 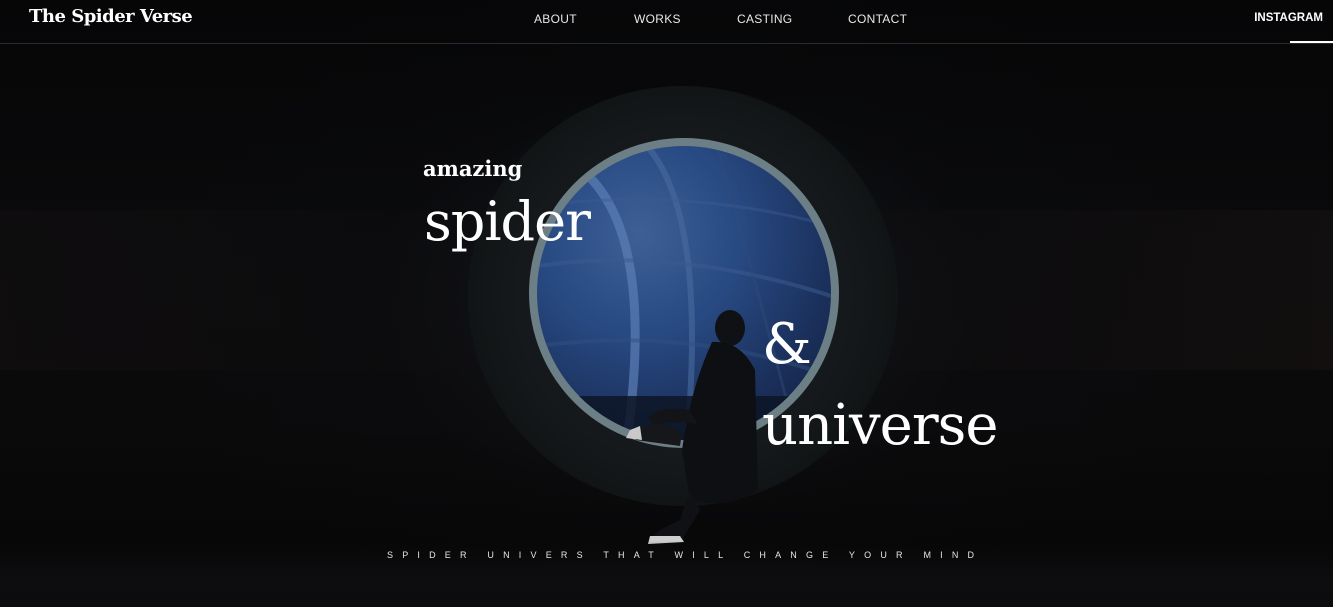 What do you see at coordinates (555, 19) in the screenshot?
I see `nav-about: ABOUT` at bounding box center [555, 19].